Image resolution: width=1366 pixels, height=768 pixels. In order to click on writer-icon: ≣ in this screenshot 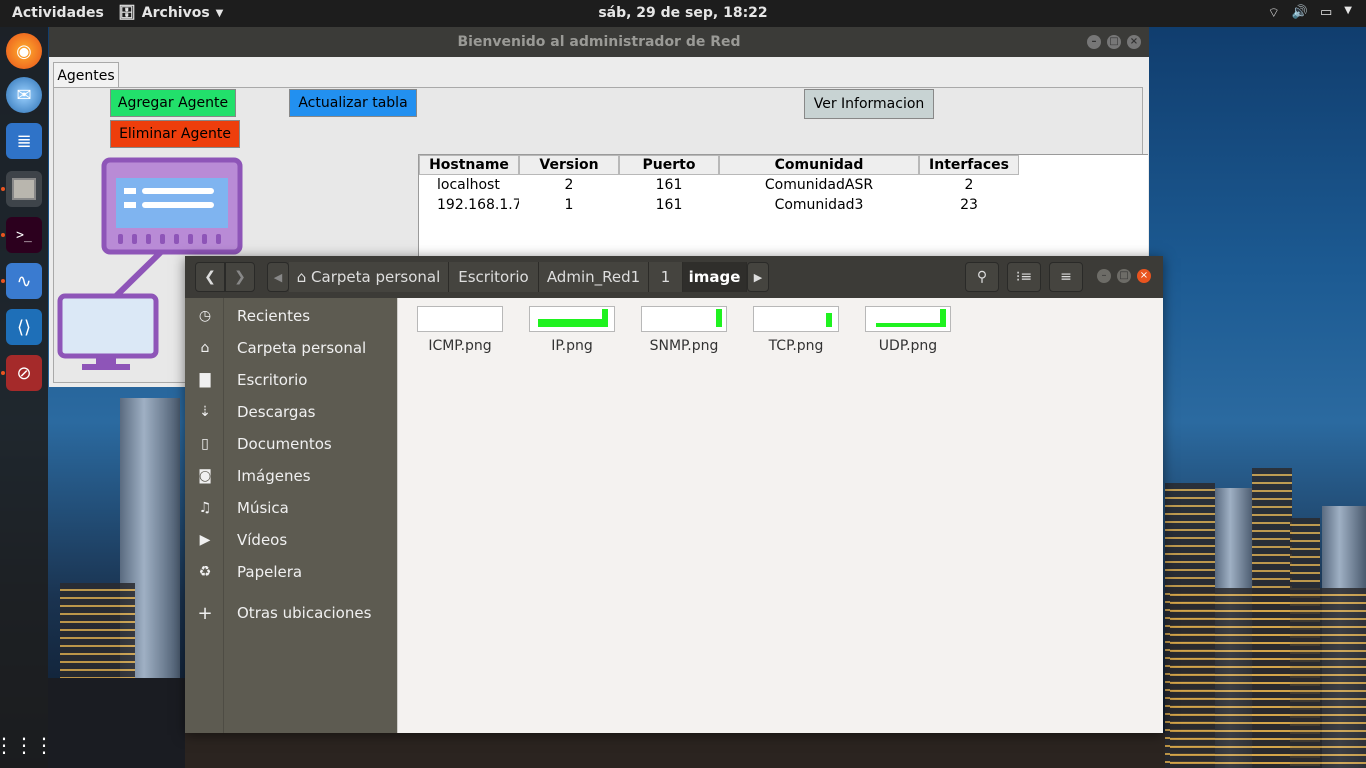, I will do `click(24, 141)`.